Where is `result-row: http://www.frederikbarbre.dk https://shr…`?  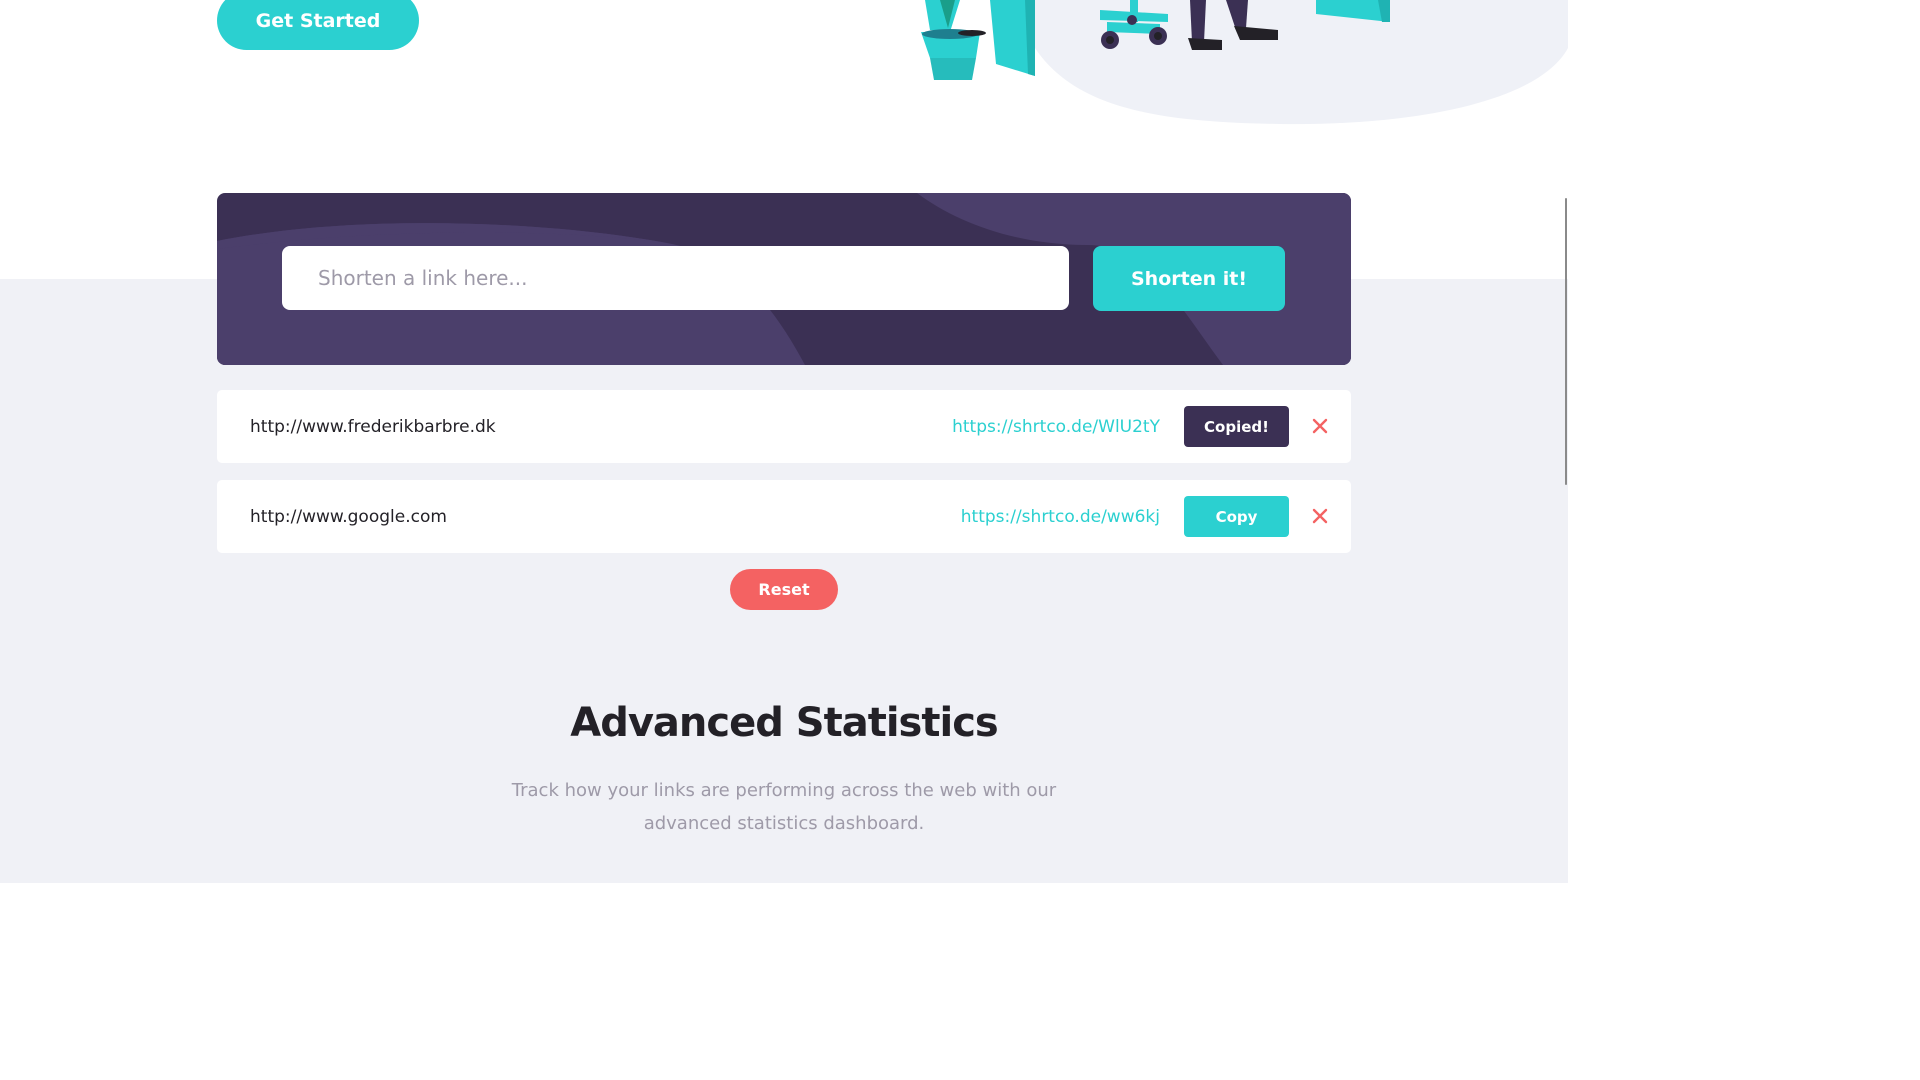 result-row: http://www.frederikbarbre.dk https://shr… is located at coordinates (784, 426).